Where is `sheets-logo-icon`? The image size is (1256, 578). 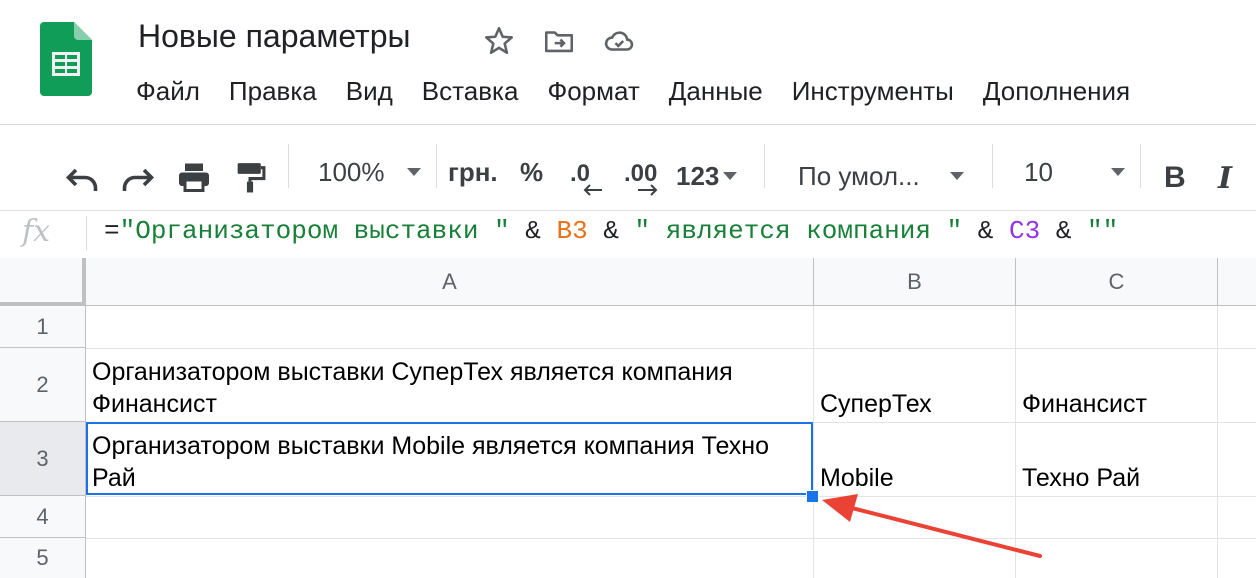
sheets-logo-icon is located at coordinates (66, 59).